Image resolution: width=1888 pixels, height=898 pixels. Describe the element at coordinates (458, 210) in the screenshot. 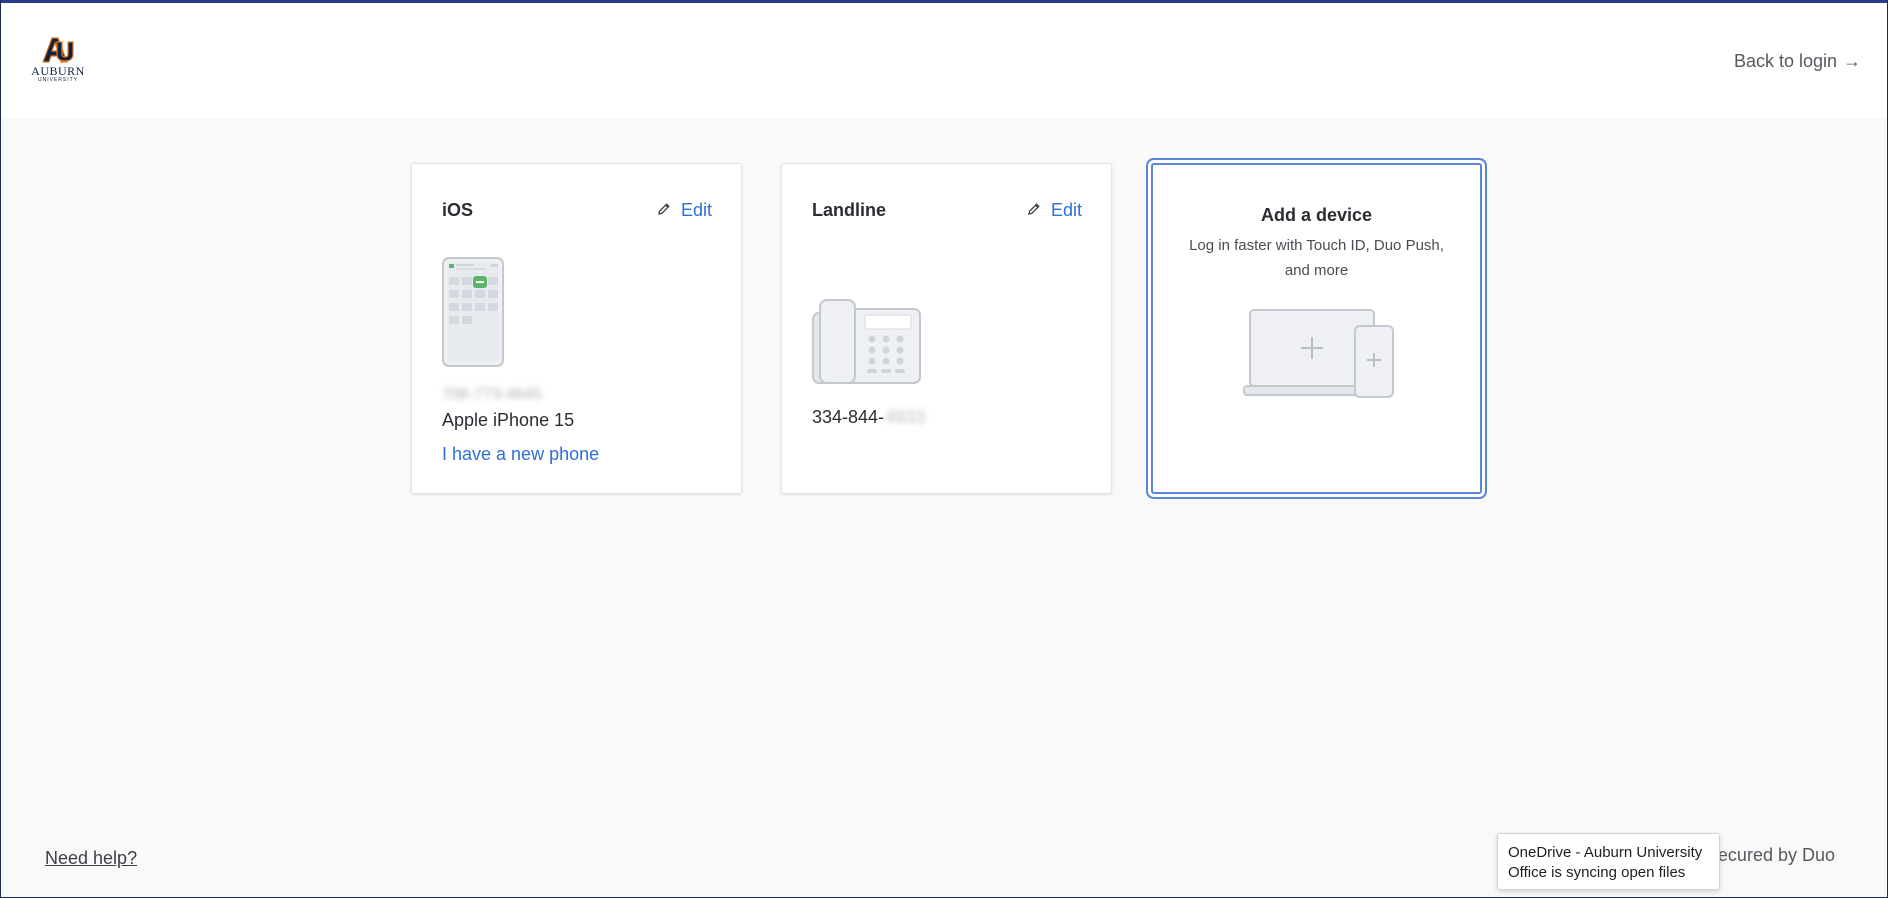

I see `device-type-title: iOS` at that location.